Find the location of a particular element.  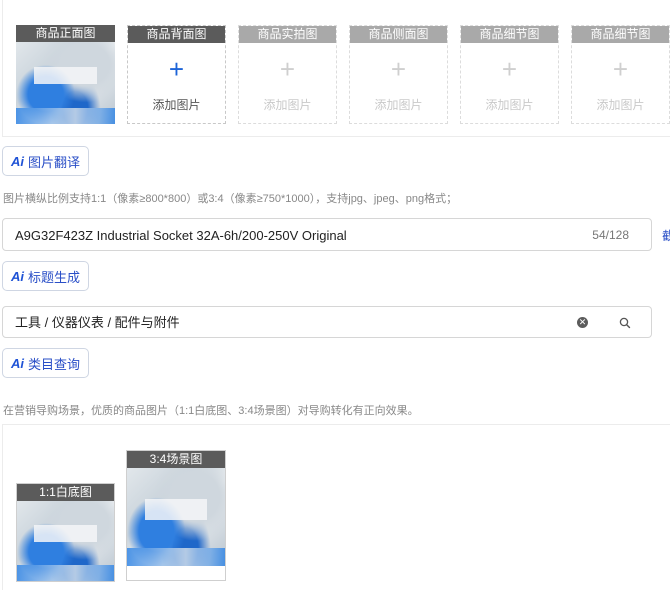

title-generate-button: Ai 标题生成 is located at coordinates (46, 276).